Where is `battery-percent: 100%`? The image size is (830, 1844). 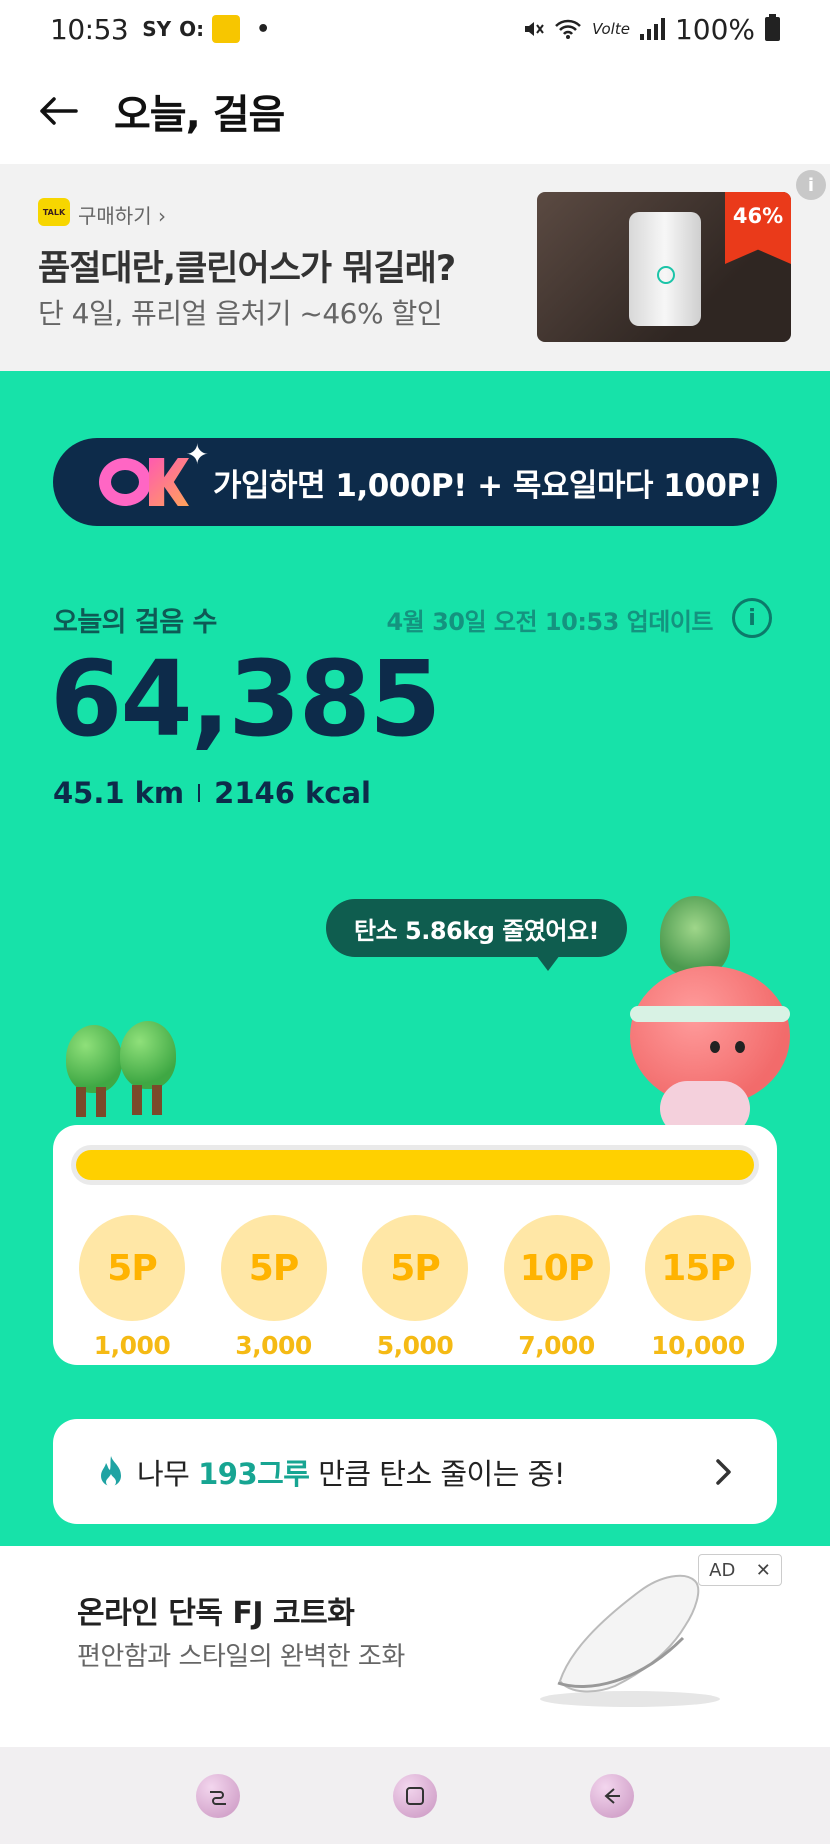
battery-percent: 100% is located at coordinates (714, 29).